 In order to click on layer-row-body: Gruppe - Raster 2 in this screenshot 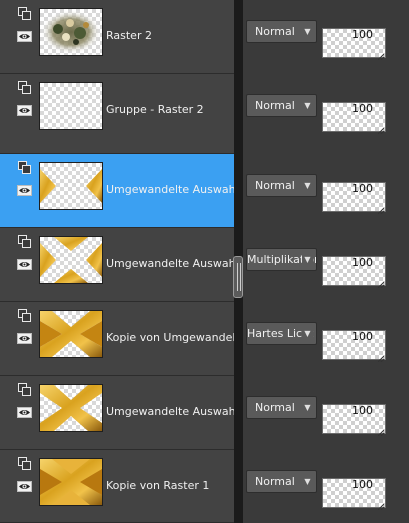, I will do `click(117, 114)`.